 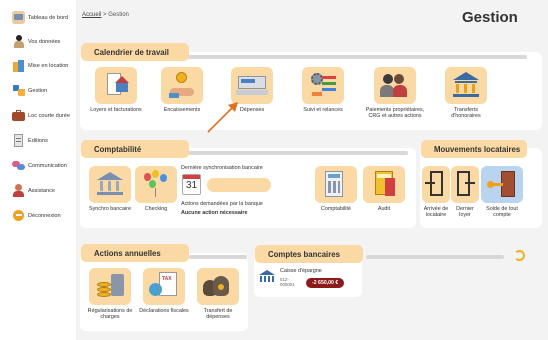 I want to click on coins-calculator-icon, so click(x=110, y=286).